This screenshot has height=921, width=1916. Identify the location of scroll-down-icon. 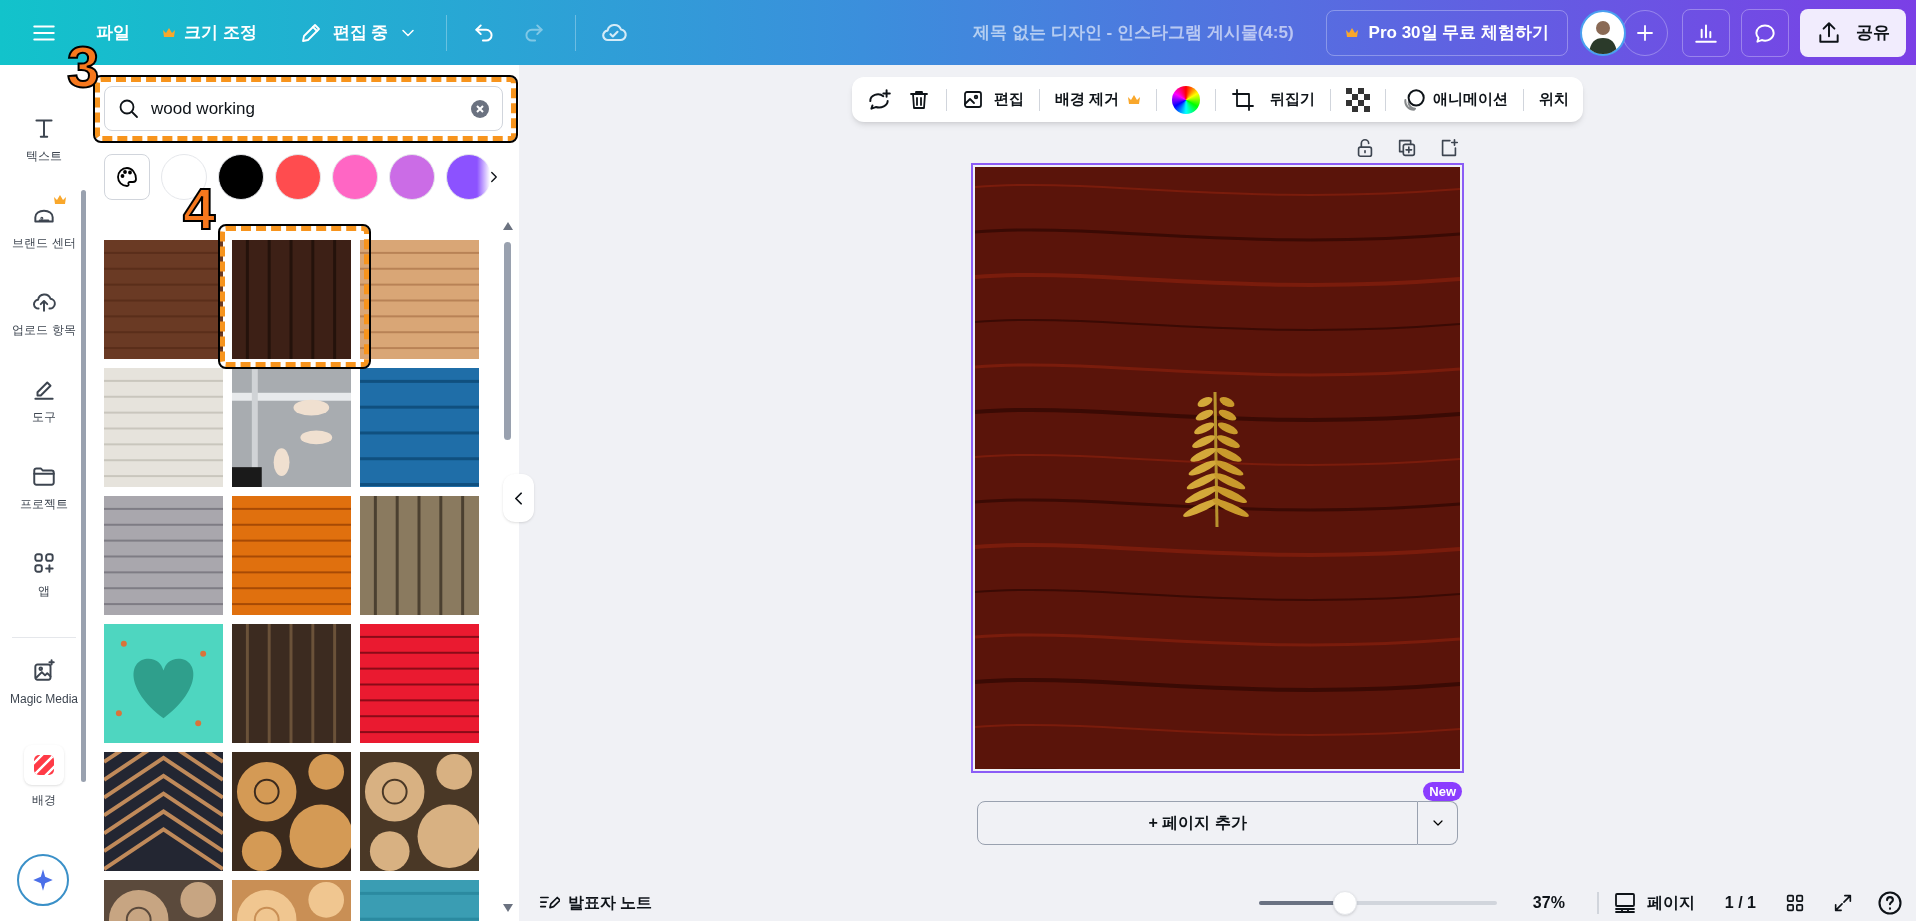
(508, 908).